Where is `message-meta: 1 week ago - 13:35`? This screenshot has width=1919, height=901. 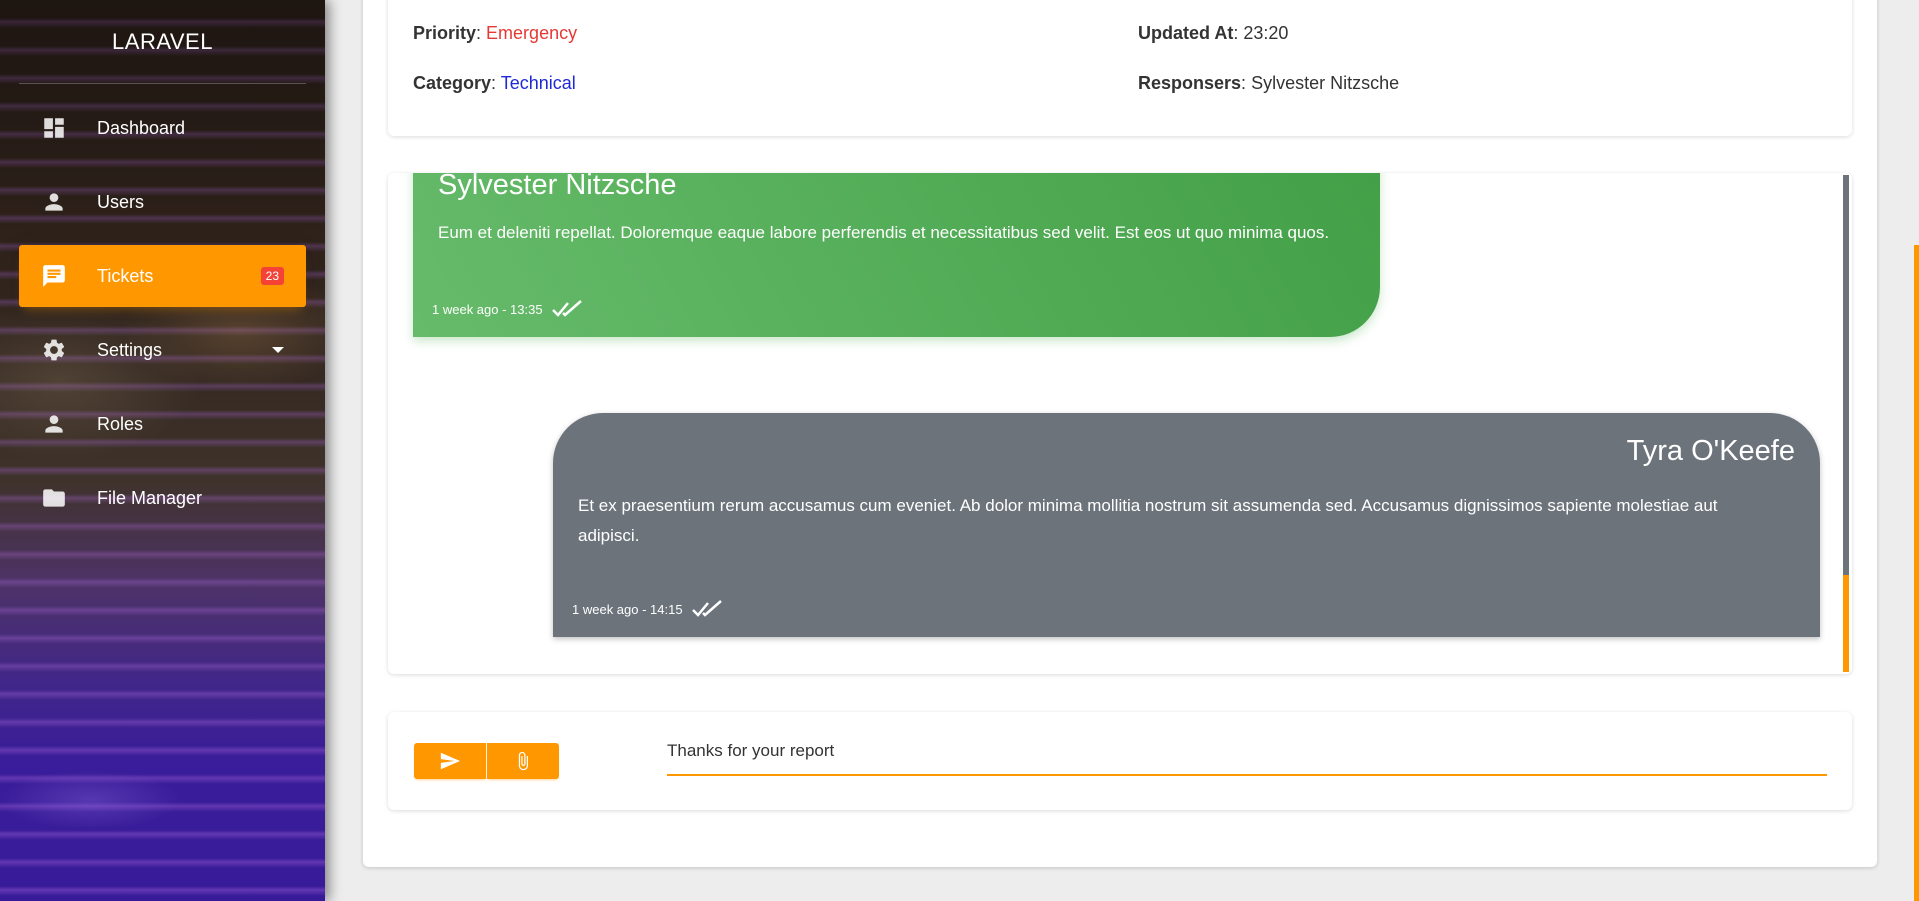
message-meta: 1 week ago - 13:35 is located at coordinates (508, 309).